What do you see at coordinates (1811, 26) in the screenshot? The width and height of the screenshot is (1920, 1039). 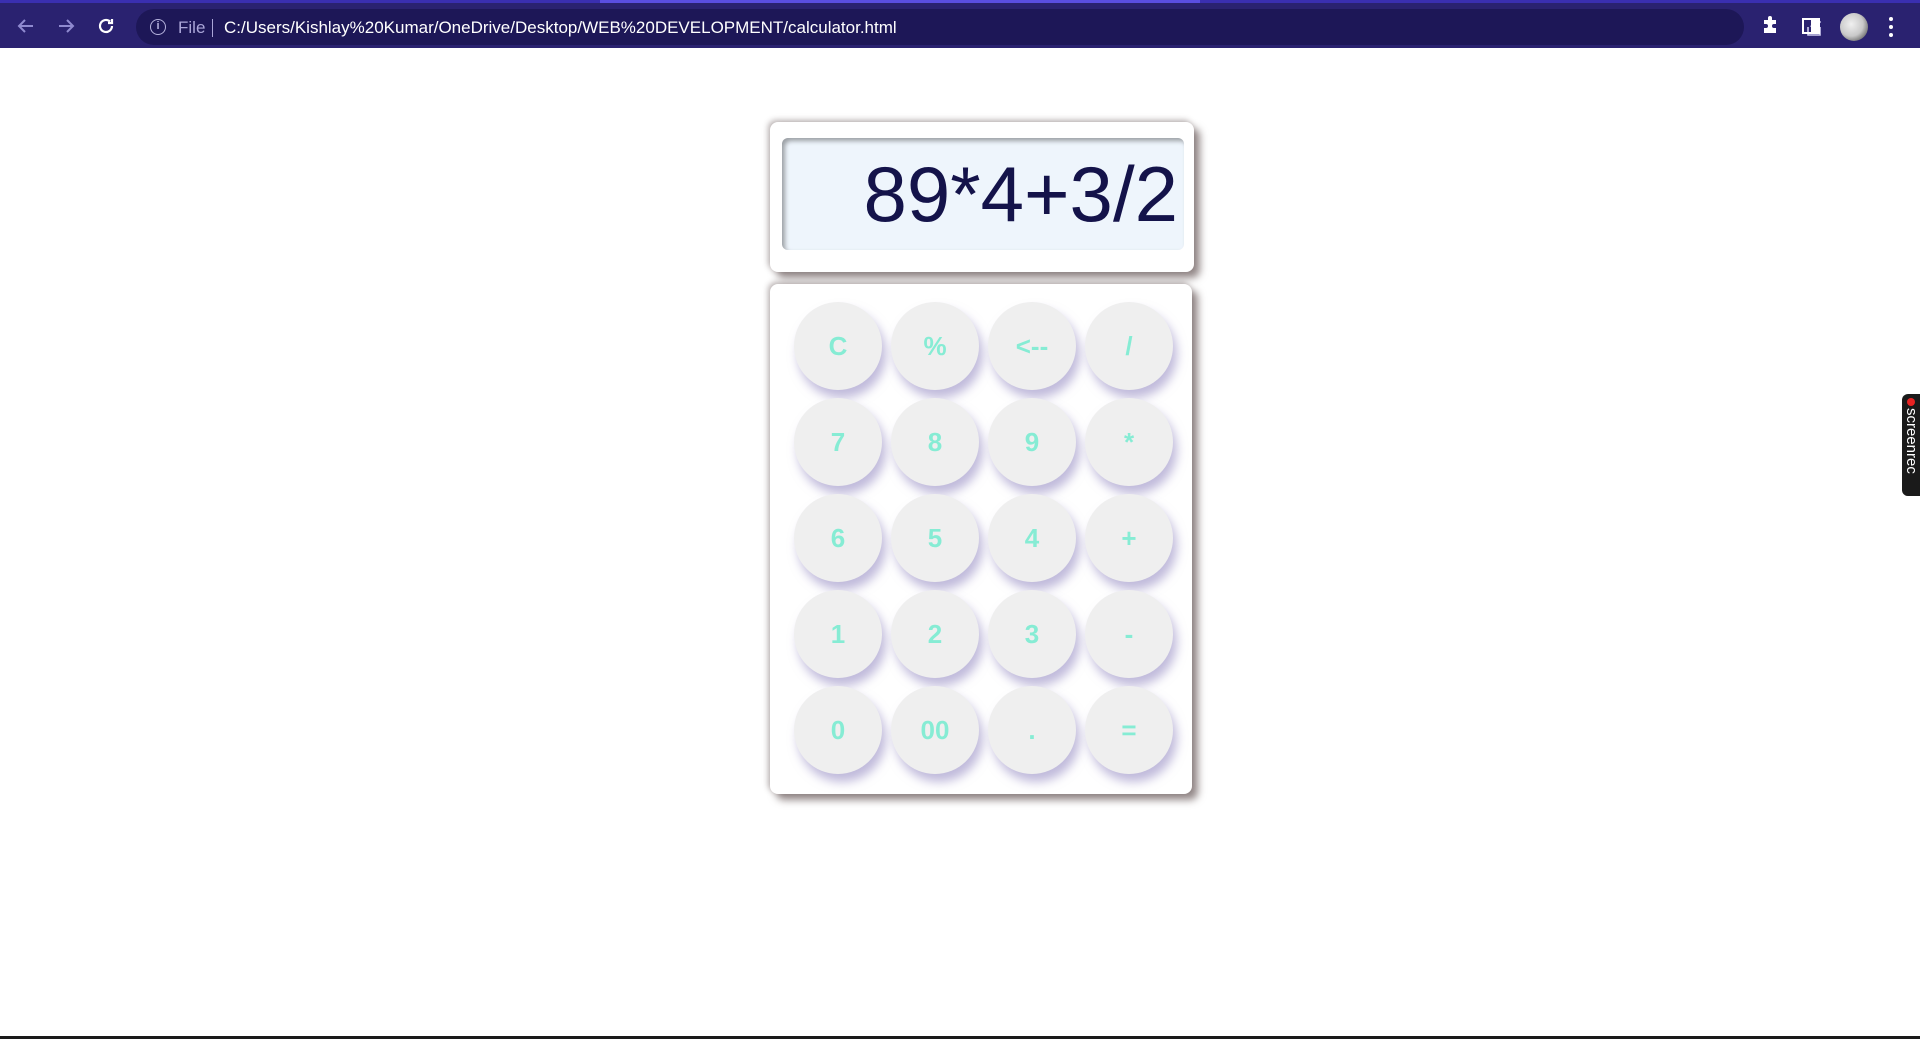 I see `side-panel-icon` at bounding box center [1811, 26].